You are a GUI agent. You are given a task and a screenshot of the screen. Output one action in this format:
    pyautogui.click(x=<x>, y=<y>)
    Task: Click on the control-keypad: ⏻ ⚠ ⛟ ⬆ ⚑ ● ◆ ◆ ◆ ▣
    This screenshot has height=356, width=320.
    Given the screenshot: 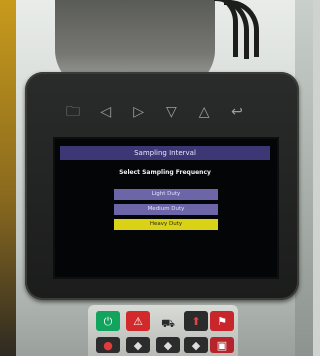 What is the action you would take?
    pyautogui.click(x=163, y=330)
    